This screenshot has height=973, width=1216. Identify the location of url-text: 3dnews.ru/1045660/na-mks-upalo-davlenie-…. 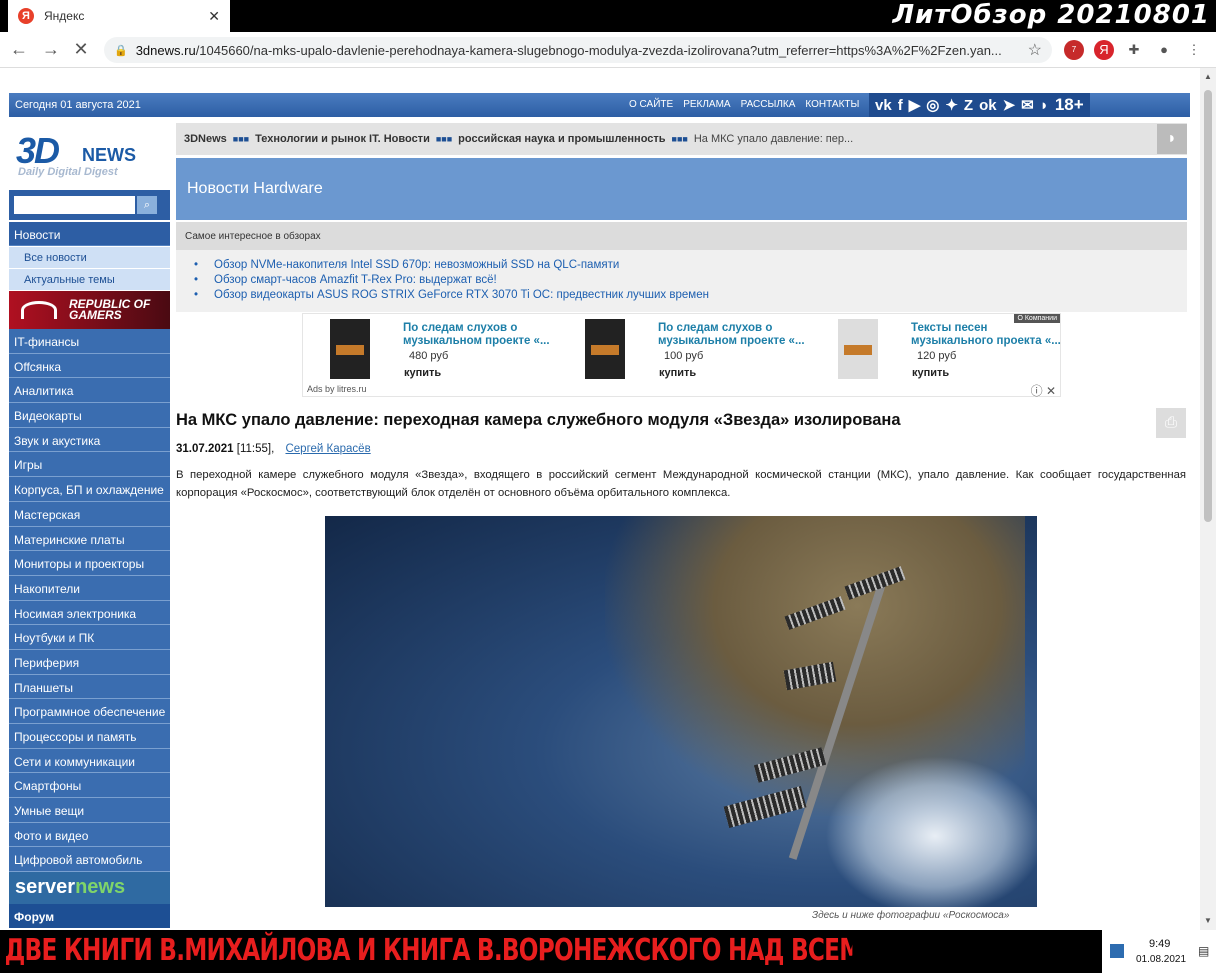
(577, 50).